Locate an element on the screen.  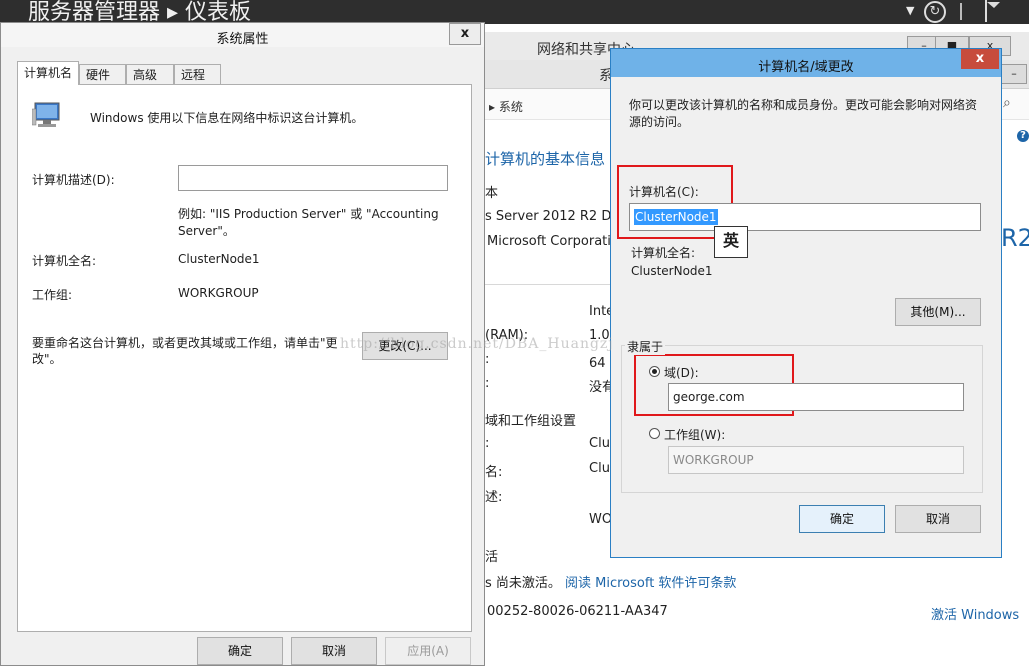
bg-desc-label: 述: is located at coordinates (494, 497).